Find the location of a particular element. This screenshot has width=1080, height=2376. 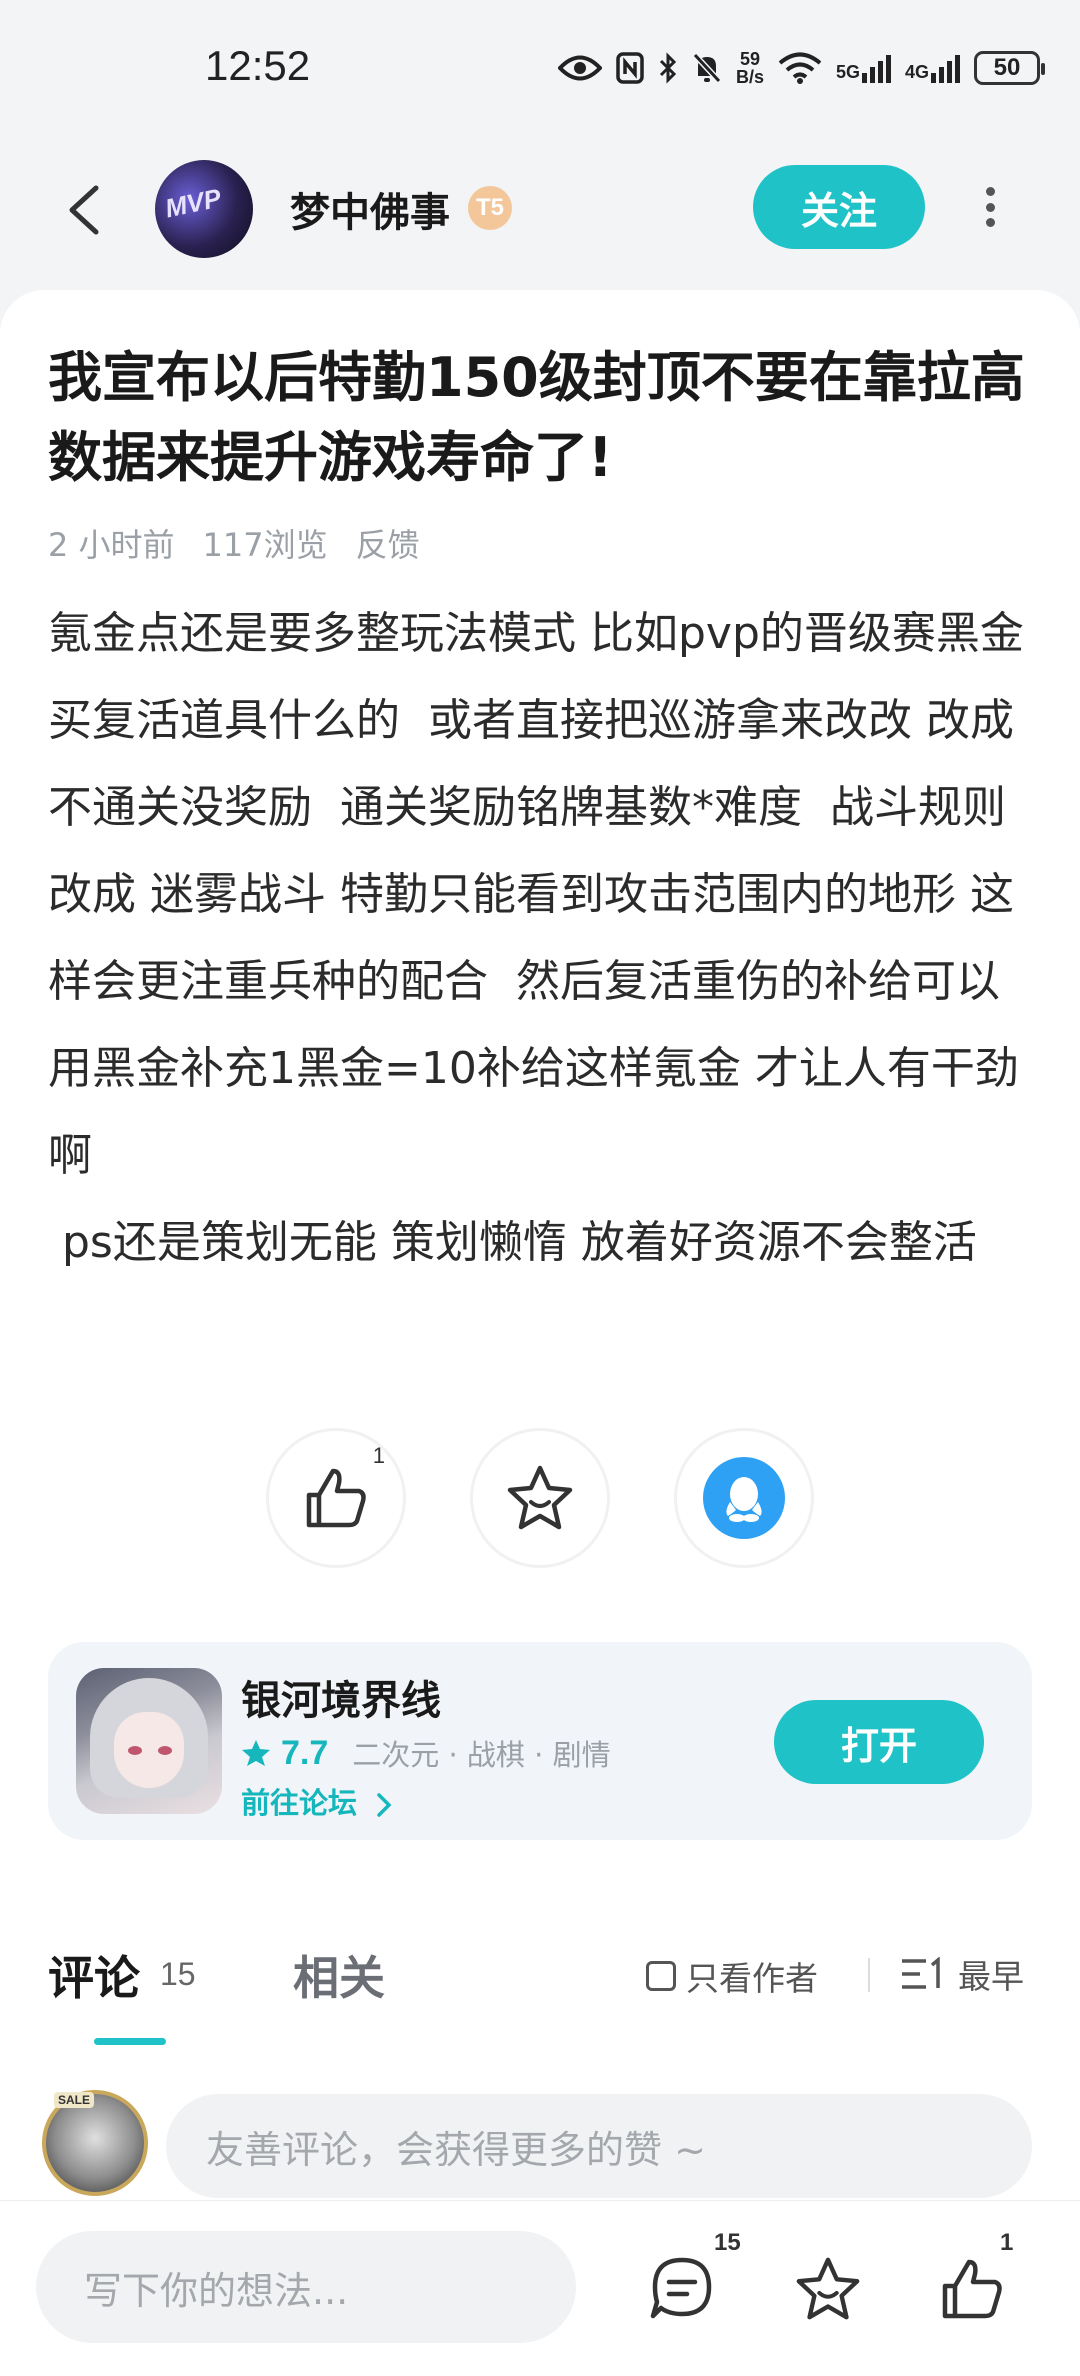

like-button: 1 is located at coordinates (336, 1498).